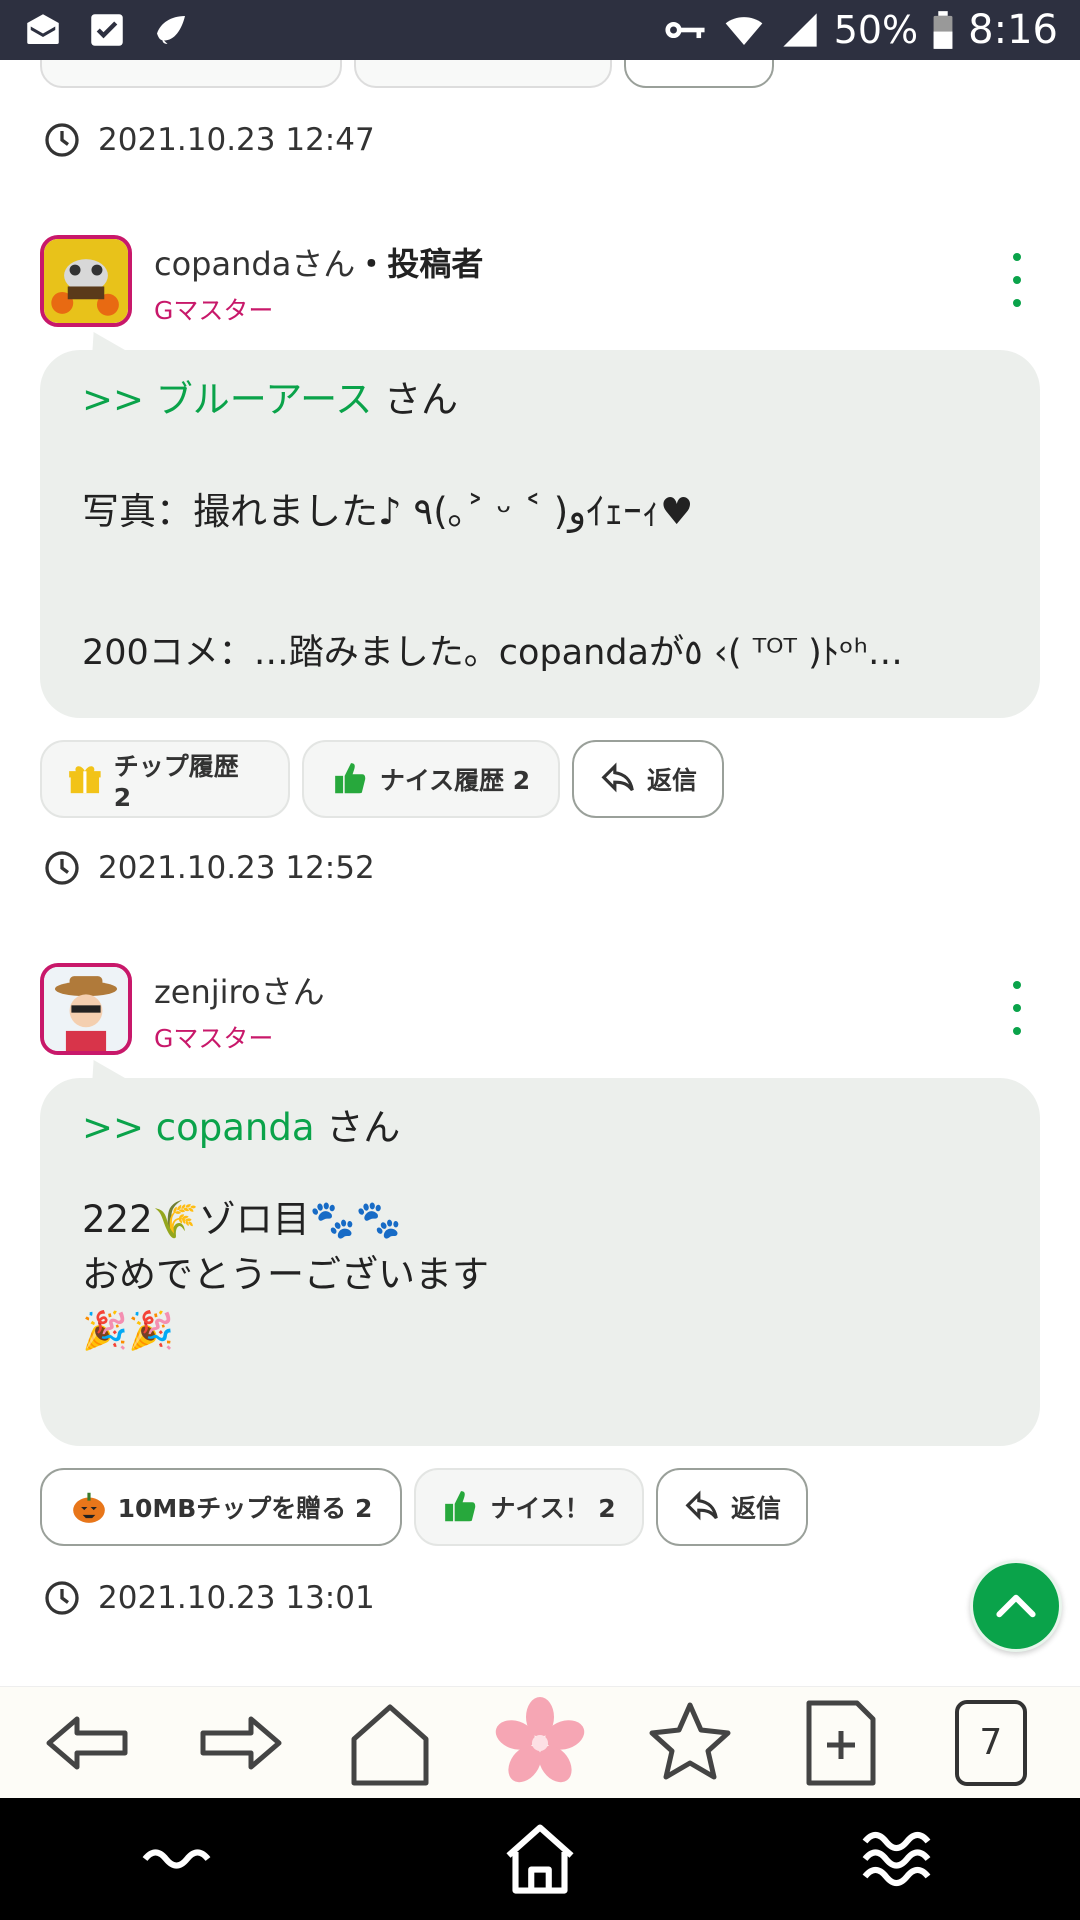 The width and height of the screenshot is (1080, 1920). I want to click on new-tab-icon, so click(841, 1742).